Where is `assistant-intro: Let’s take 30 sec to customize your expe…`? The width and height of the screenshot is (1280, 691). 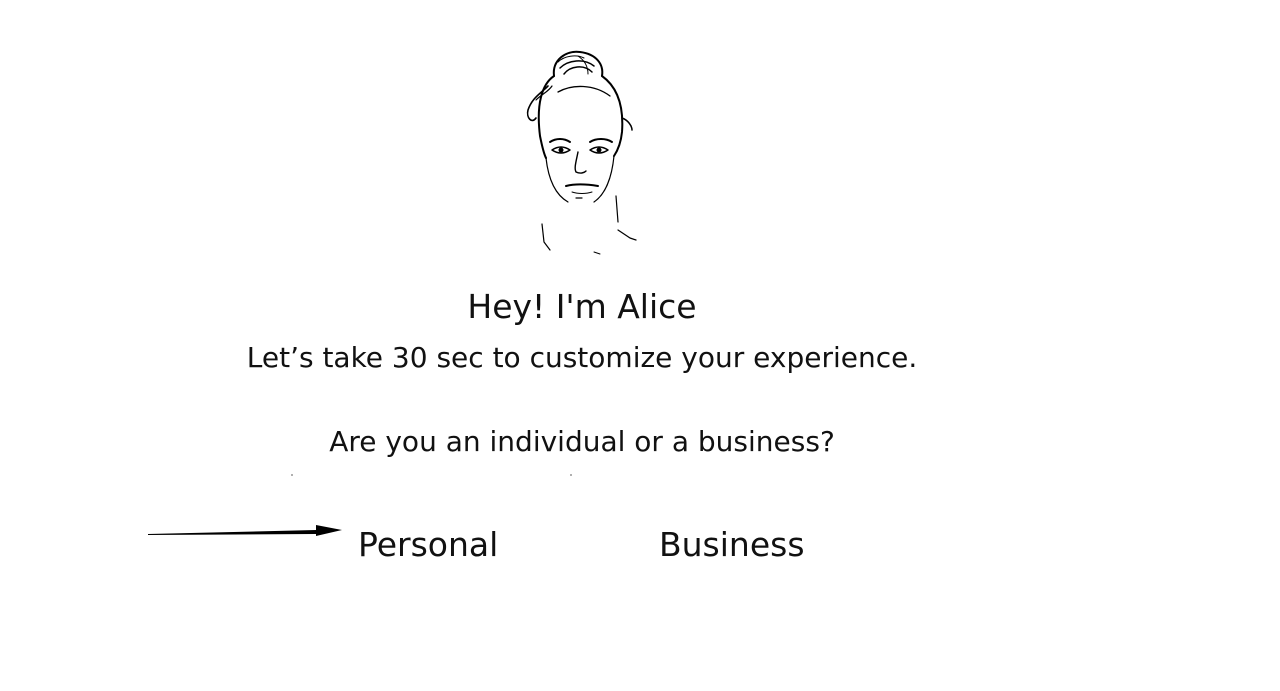
assistant-intro: Let’s take 30 sec to customize your expe… is located at coordinates (582, 357).